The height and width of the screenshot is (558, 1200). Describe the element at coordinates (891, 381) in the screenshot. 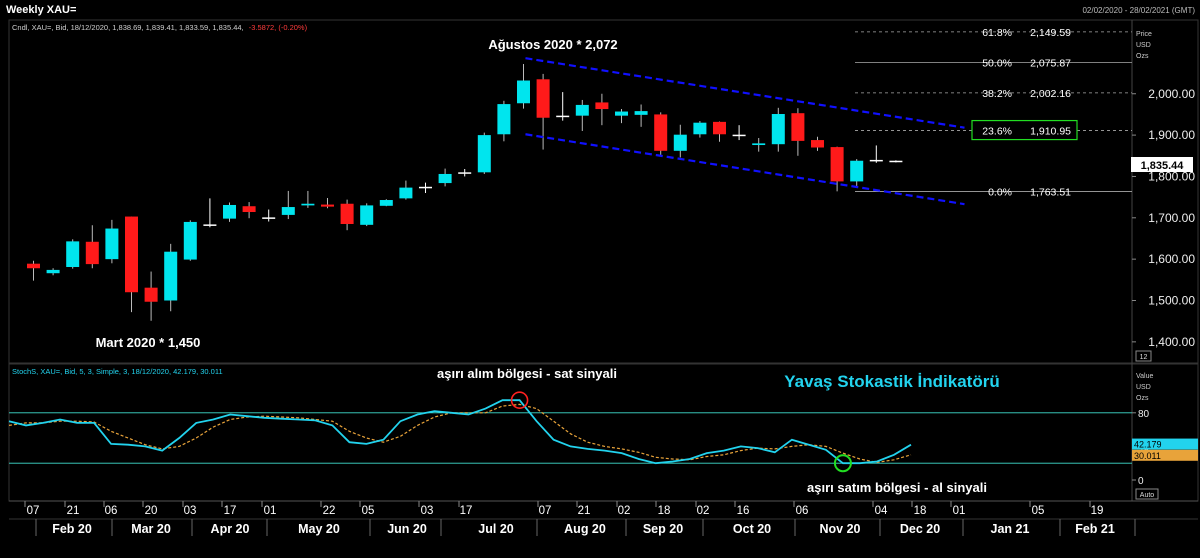

I see `stoch-title: Yavaş Stokastik İndikatörü` at that location.